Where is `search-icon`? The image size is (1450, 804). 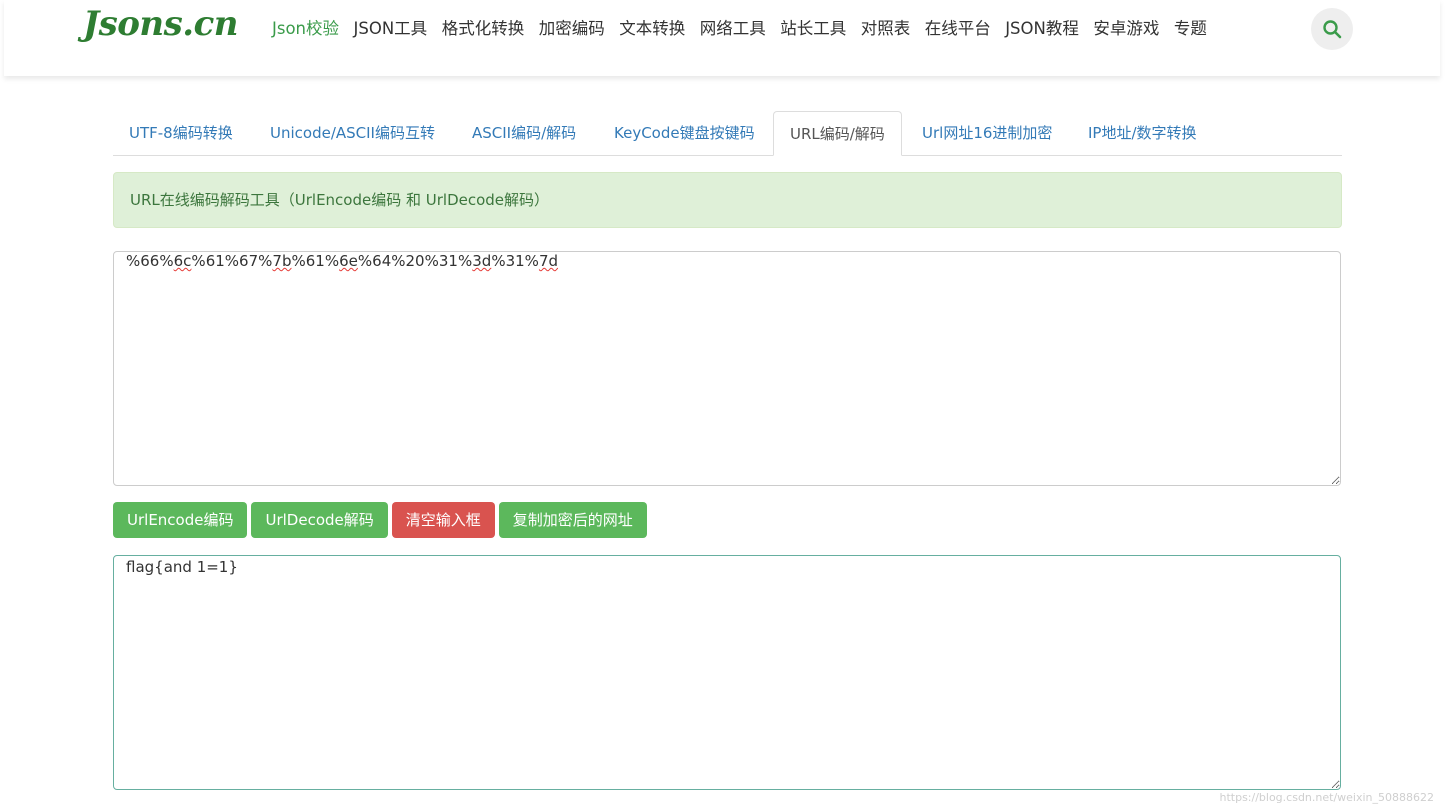
search-icon is located at coordinates (1332, 29).